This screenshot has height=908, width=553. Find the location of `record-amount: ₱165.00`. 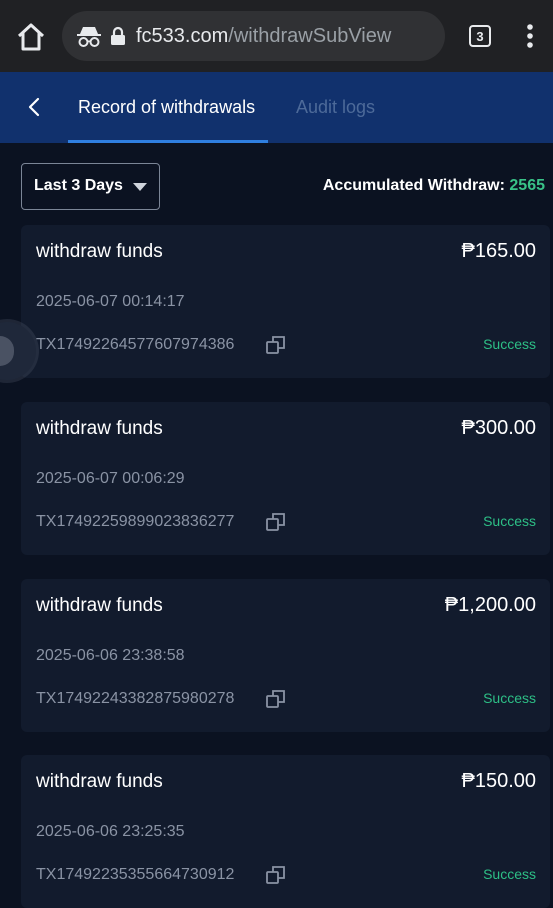

record-amount: ₱165.00 is located at coordinates (498, 251).